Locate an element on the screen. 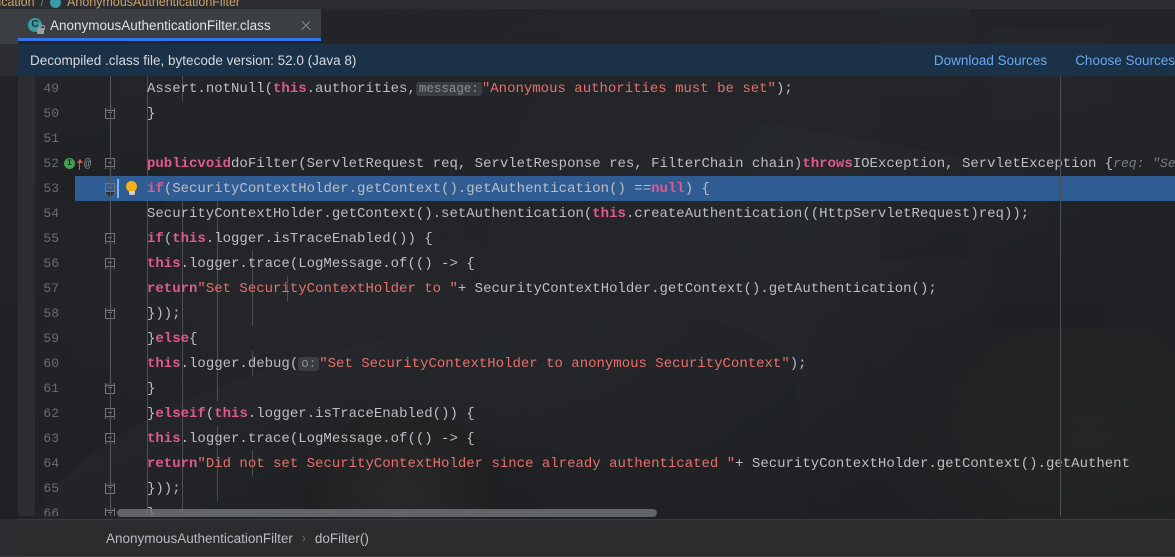  line-number: 63 is located at coordinates (51, 438).